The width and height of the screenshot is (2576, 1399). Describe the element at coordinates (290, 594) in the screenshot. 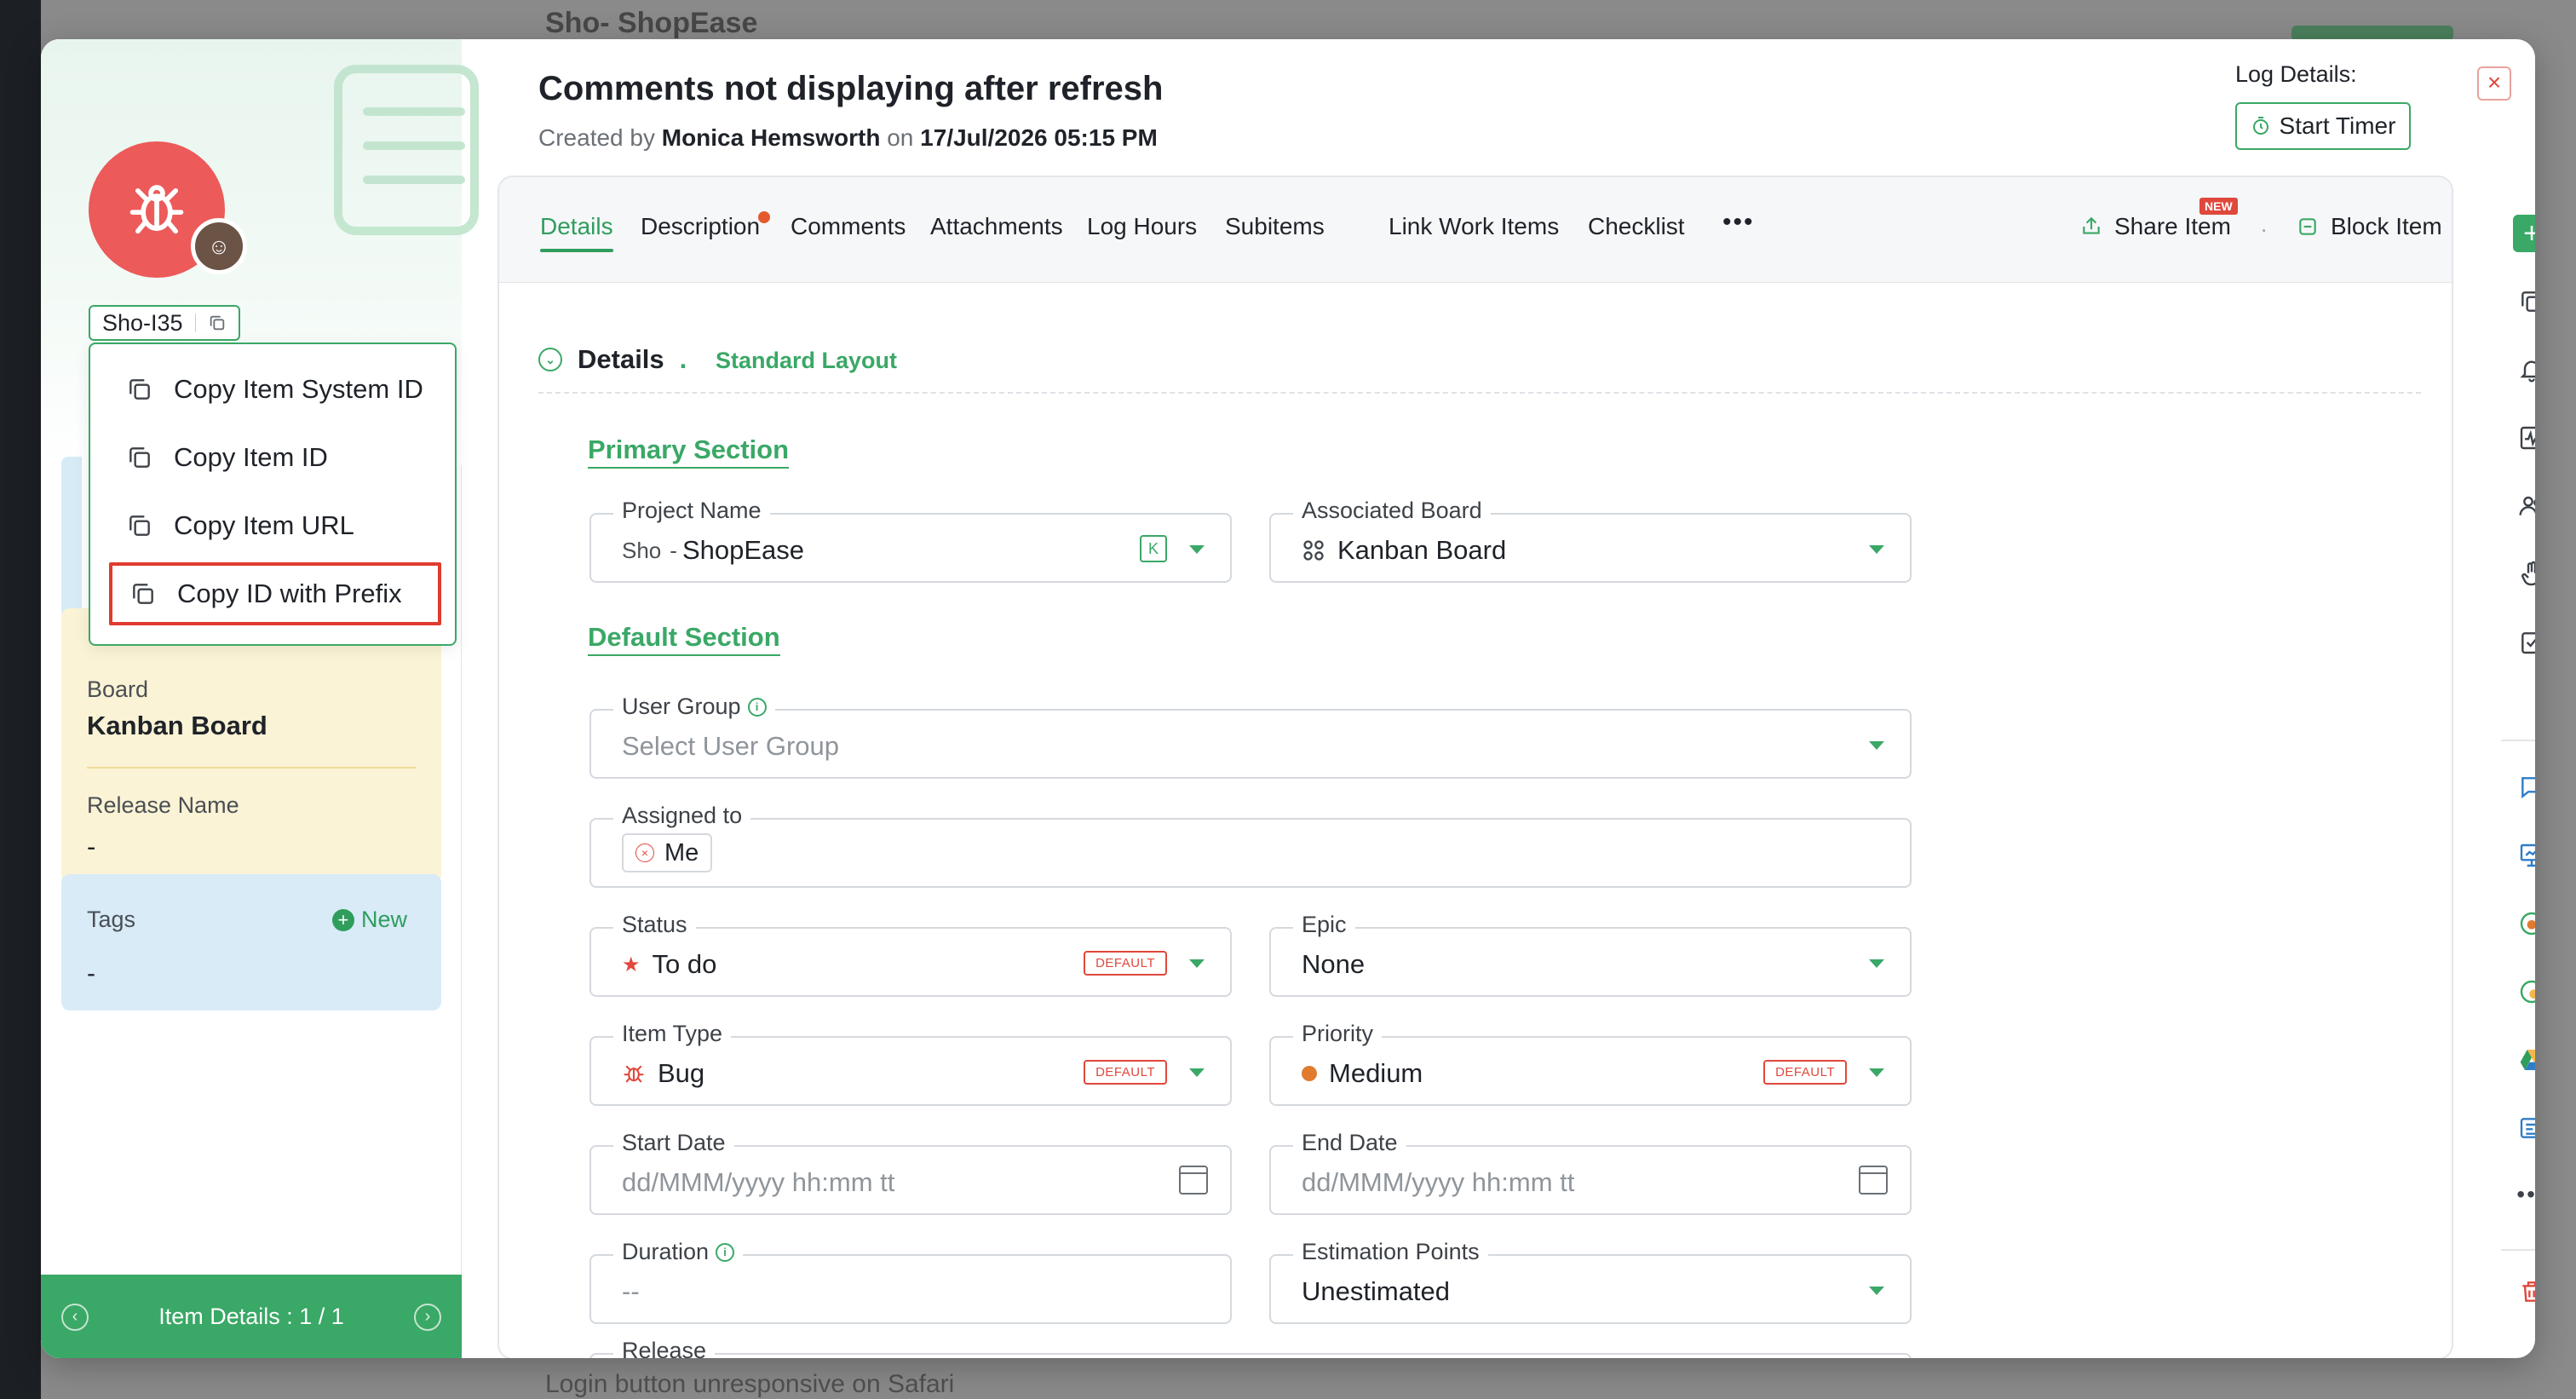

I see `menu-item-label: Copy ID with Prefix` at that location.